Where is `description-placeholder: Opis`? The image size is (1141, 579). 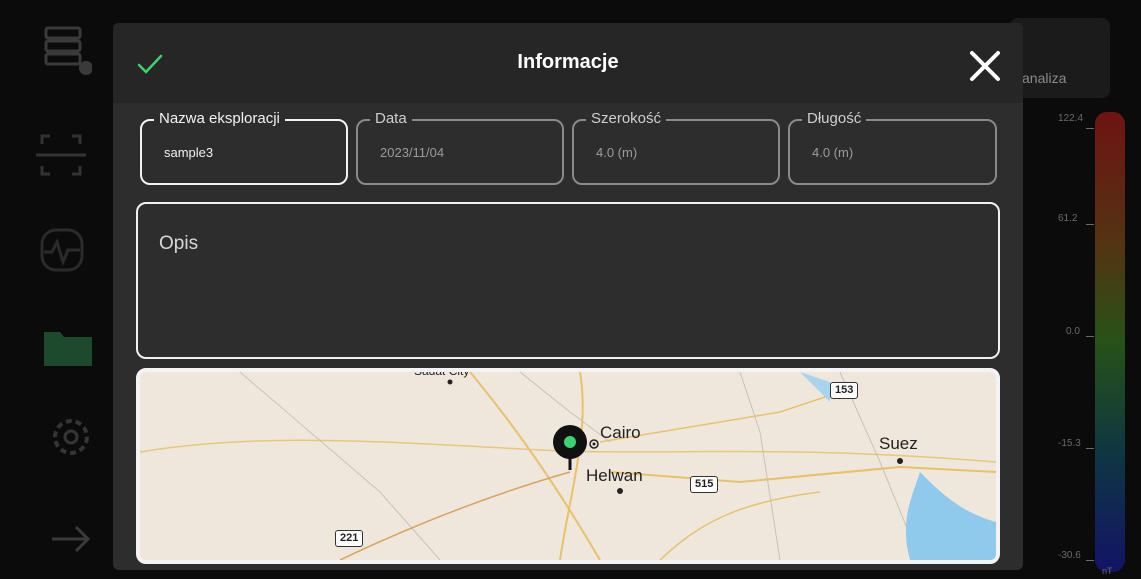
description-placeholder: Opis is located at coordinates (179, 243).